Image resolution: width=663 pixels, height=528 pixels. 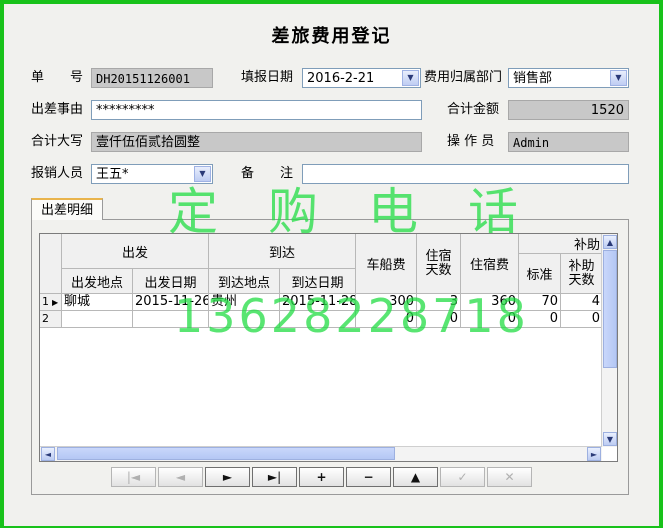 I want to click on col-allow-days: 补助天数, so click(x=582, y=274).